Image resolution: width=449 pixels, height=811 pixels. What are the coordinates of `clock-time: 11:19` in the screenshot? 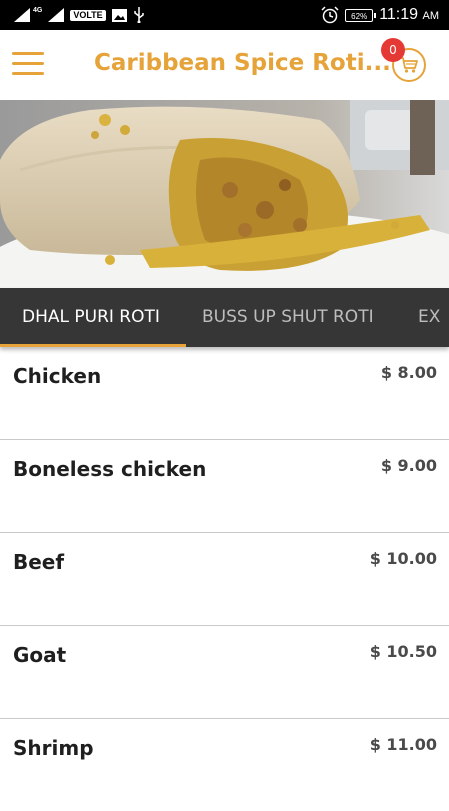 It's located at (399, 14).